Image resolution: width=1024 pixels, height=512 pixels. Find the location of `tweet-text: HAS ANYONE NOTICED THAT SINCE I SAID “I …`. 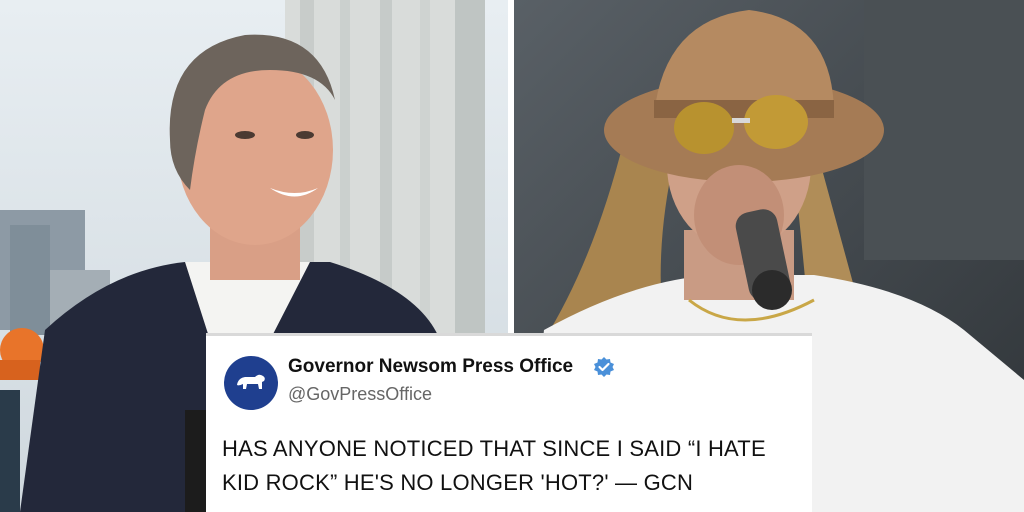

tweet-text: HAS ANYONE NOTICED THAT SINCE I SAID “I … is located at coordinates (494, 465).